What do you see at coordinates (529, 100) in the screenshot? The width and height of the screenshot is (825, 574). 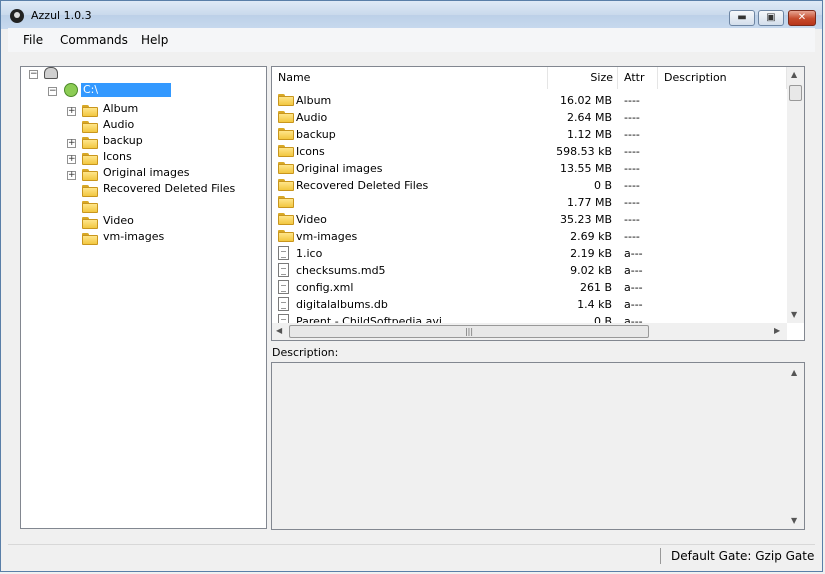 I see `list-row: Album 16.02 MB ----` at bounding box center [529, 100].